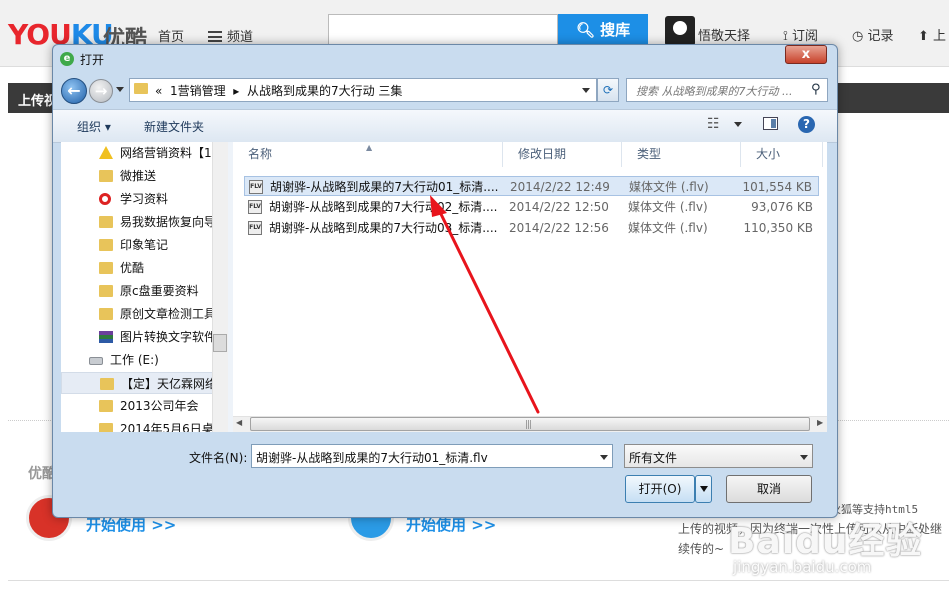  Describe the element at coordinates (438, 206) in the screenshot. I see `arrow-head` at that location.